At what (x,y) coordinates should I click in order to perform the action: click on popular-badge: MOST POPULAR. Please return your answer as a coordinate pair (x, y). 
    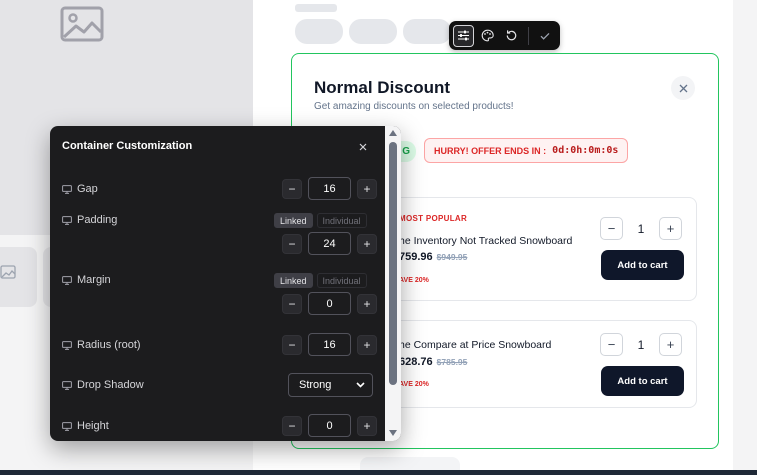
    Looking at the image, I should click on (433, 218).